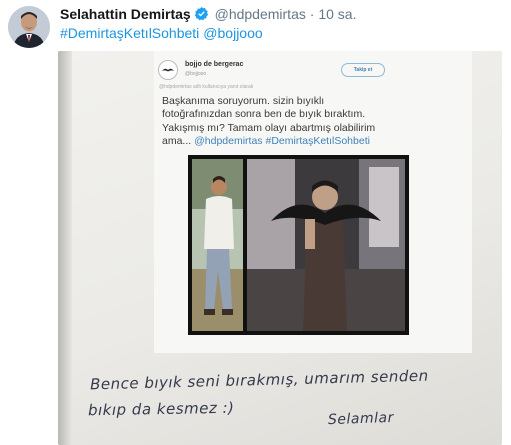  Describe the element at coordinates (243, 101) in the screenshot. I see `quoted-line-1: Başkanıma soruyorum. sizin bıyıklı` at that location.